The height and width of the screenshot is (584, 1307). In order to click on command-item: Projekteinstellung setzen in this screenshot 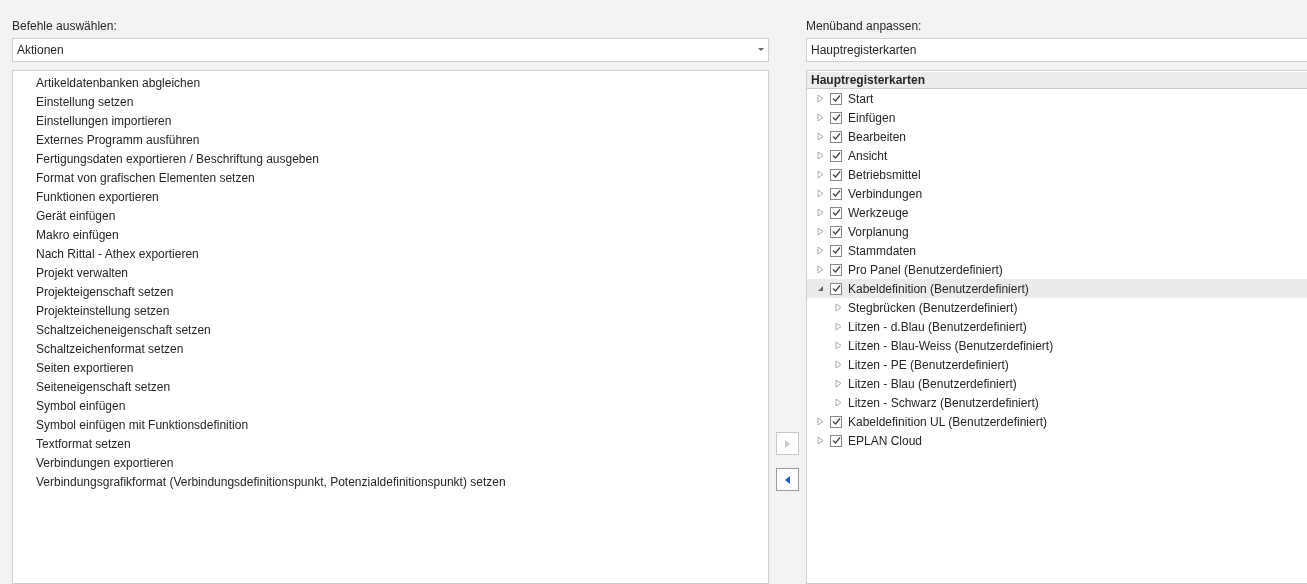, I will do `click(390, 310)`.